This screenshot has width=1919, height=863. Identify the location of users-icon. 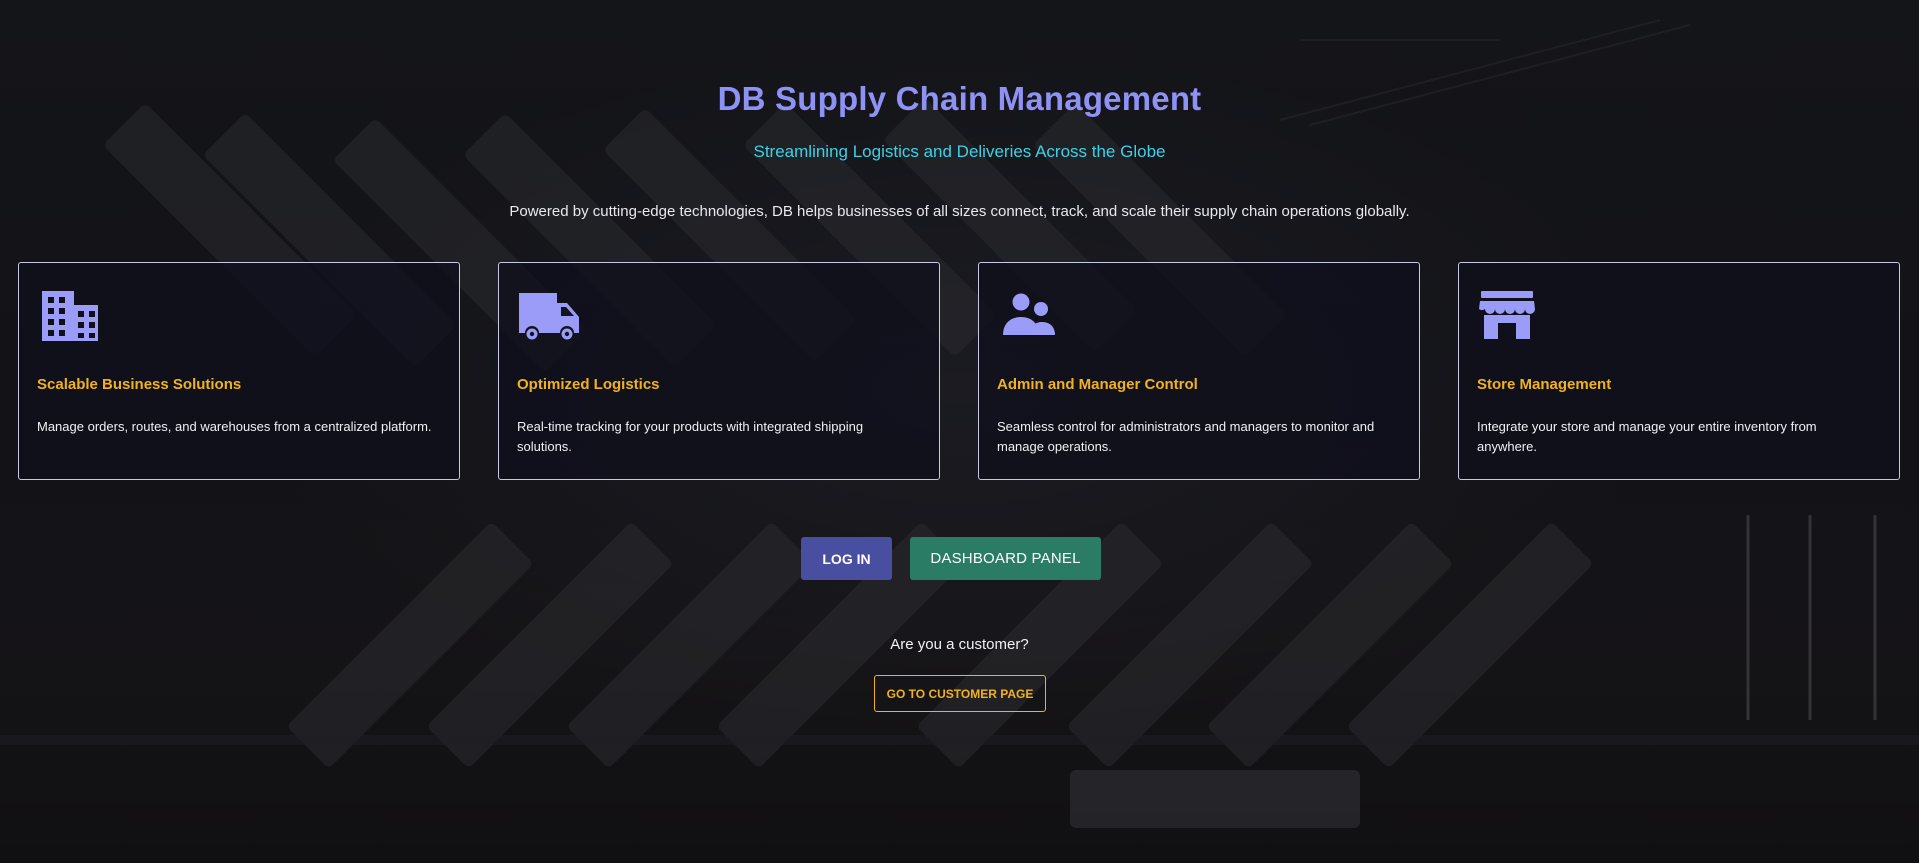
(1029, 315).